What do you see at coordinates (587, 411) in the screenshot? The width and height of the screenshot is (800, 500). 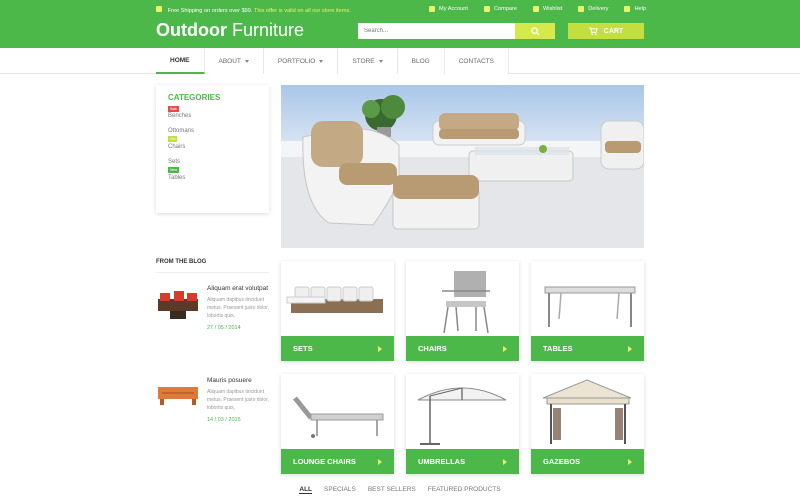 I see `gazebo-image` at bounding box center [587, 411].